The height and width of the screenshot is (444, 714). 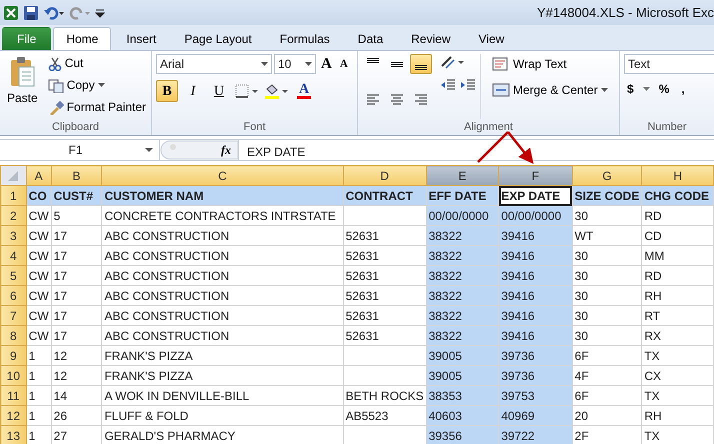 What do you see at coordinates (453, 62) in the screenshot?
I see `text-orientation-icon` at bounding box center [453, 62].